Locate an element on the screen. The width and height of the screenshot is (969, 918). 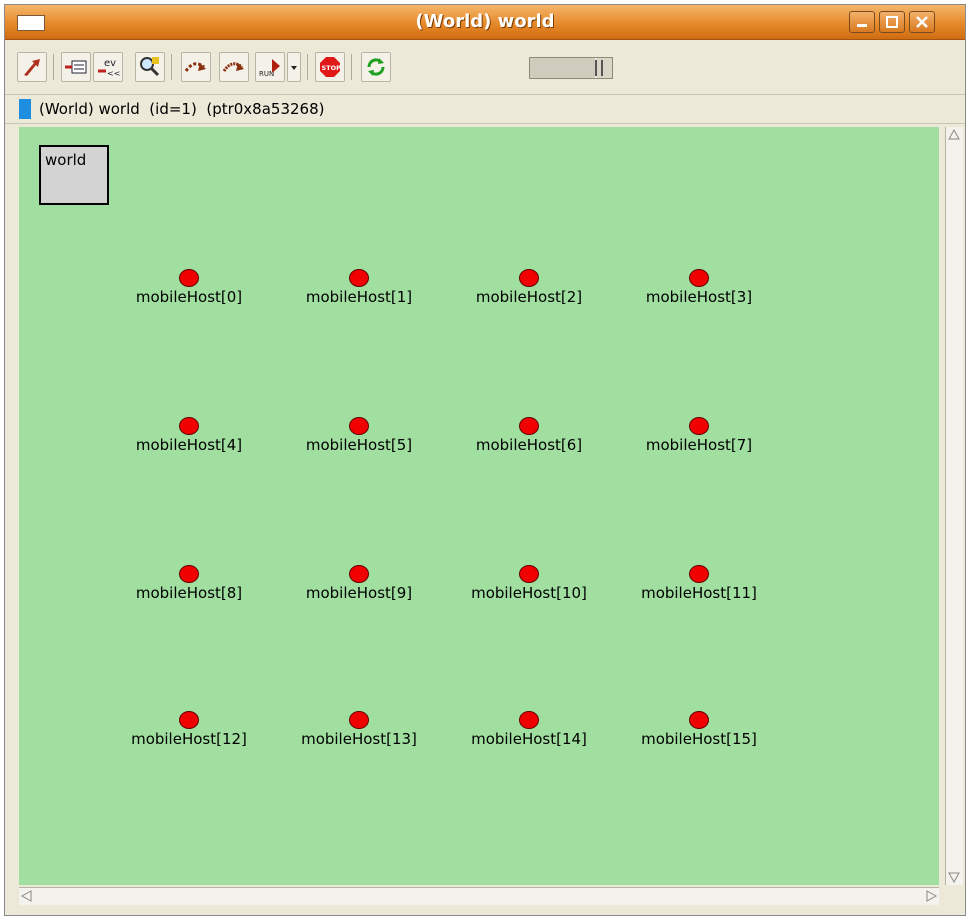
step-button is located at coordinates (196, 67).